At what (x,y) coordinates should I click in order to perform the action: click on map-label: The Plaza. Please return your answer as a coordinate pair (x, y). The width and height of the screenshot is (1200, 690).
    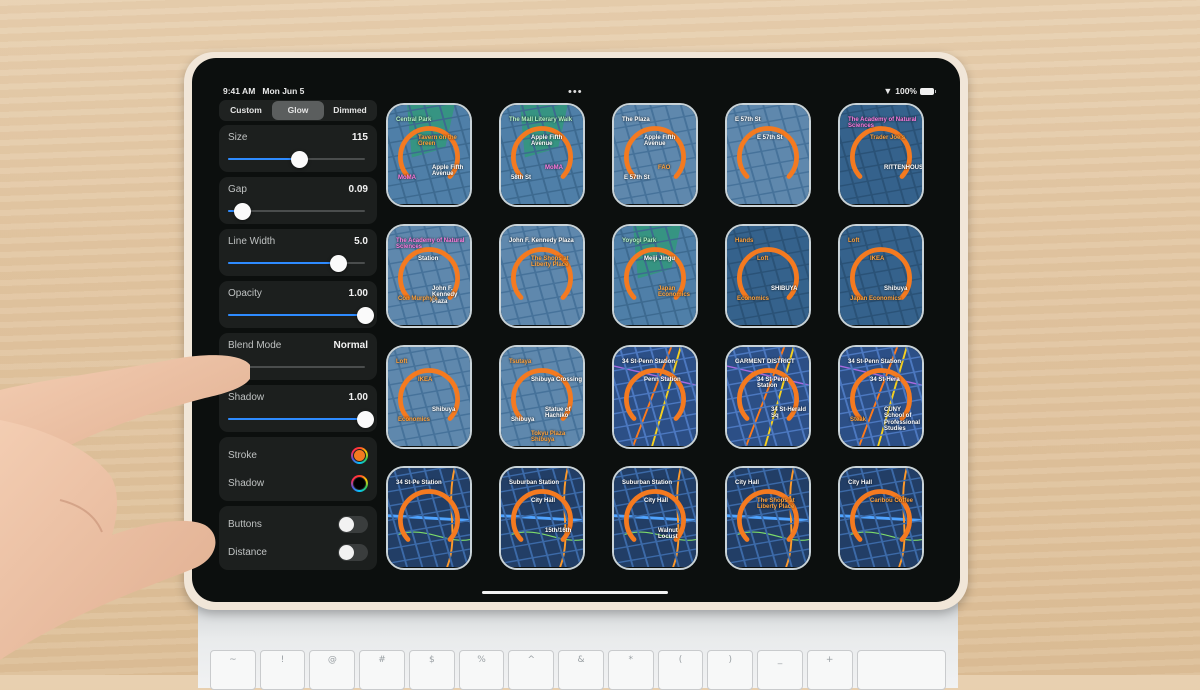
    Looking at the image, I should click on (636, 120).